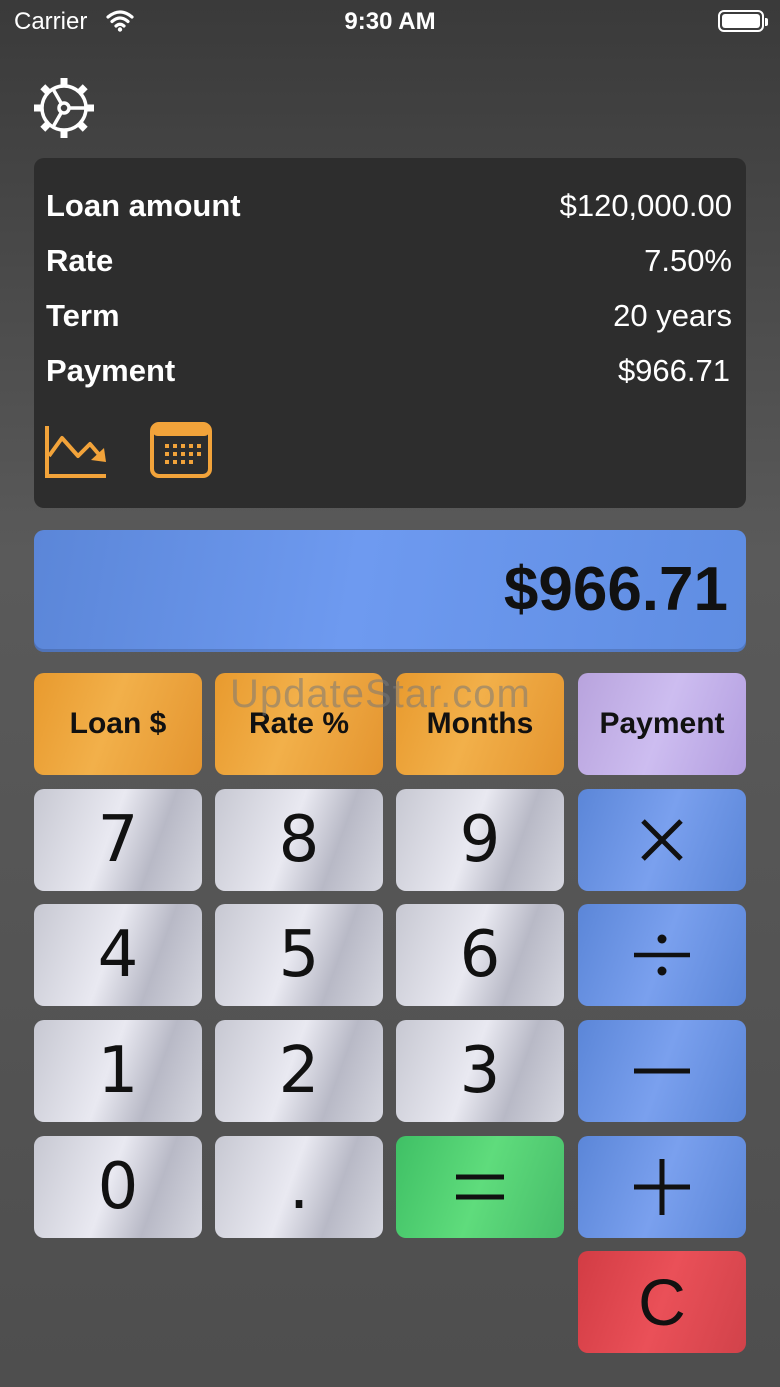  What do you see at coordinates (182, 451) in the screenshot?
I see `calendar-icon` at bounding box center [182, 451].